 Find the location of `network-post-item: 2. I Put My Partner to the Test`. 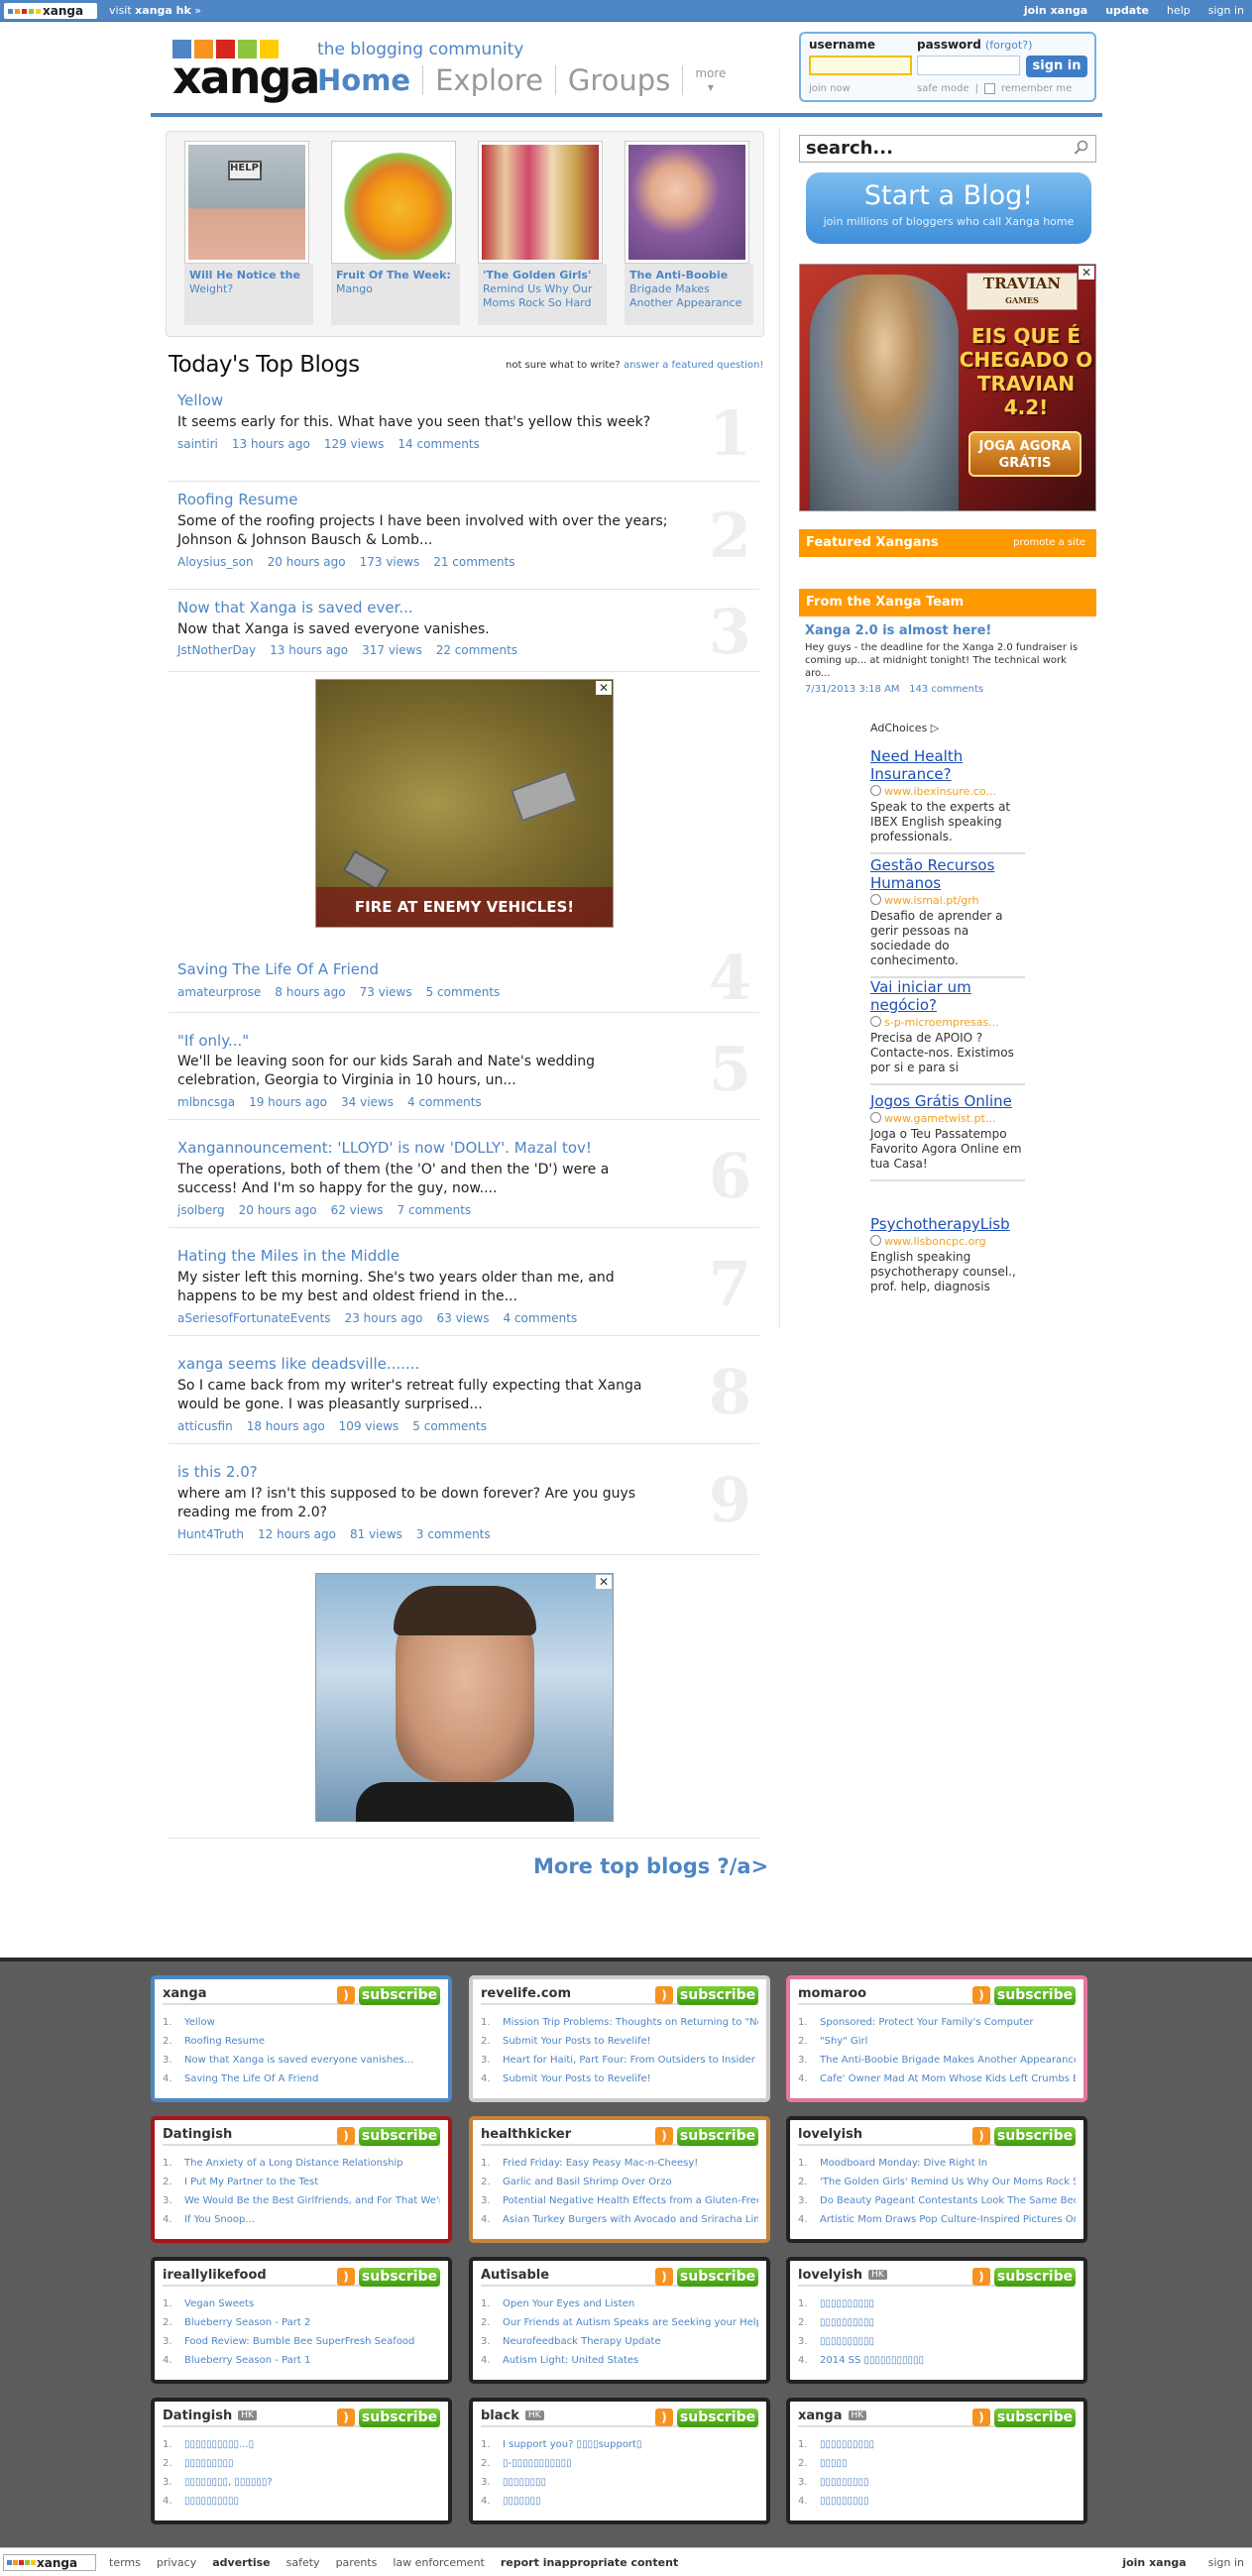

network-post-item: 2. I Put My Partner to the Test is located at coordinates (301, 2182).